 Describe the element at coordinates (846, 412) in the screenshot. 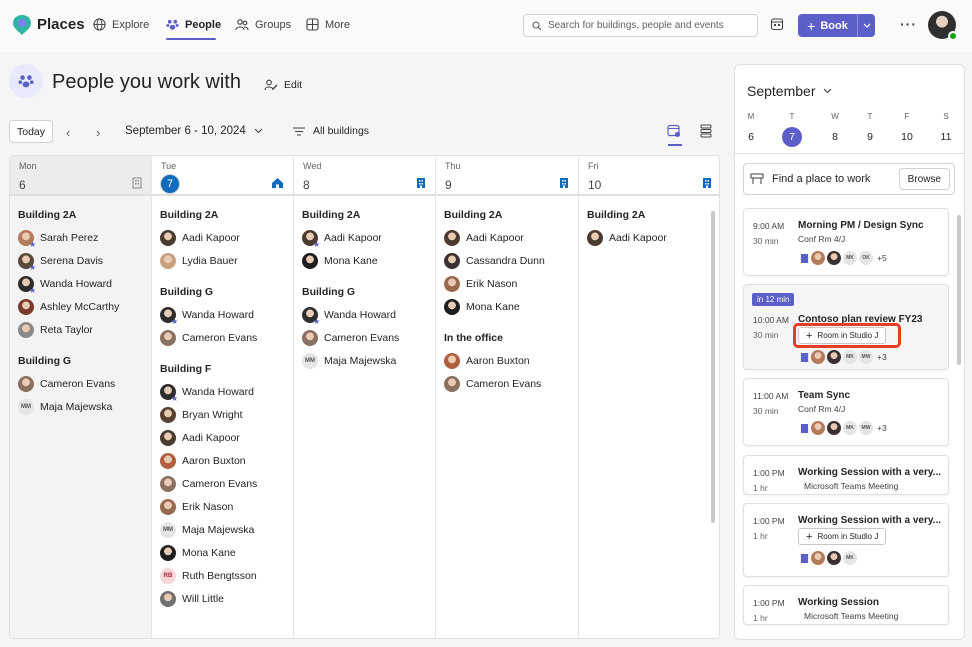

I see `event-card: 11:00 AM 30 min Team Sync Conf Rm 4/J MK MW +3` at that location.